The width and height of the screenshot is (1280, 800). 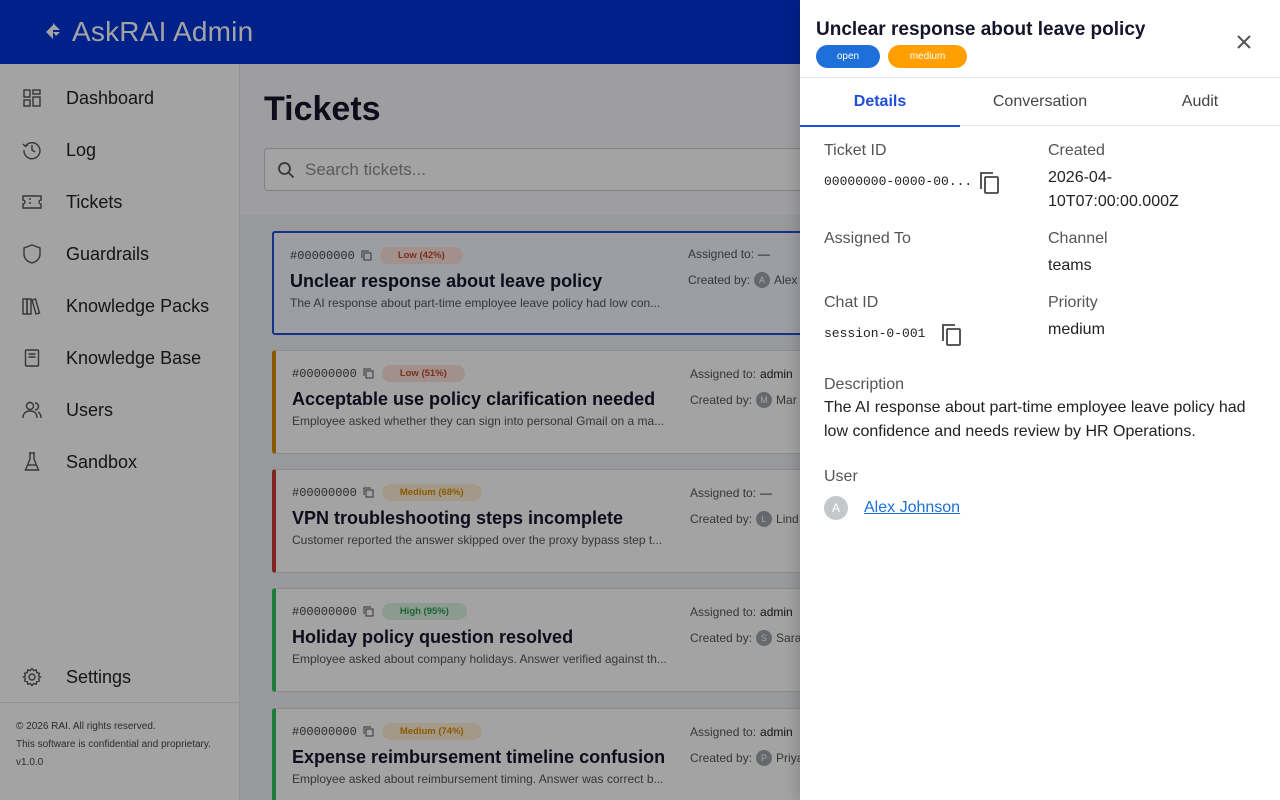 What do you see at coordinates (851, 302) in the screenshot?
I see `chat-id-label: Chat ID` at bounding box center [851, 302].